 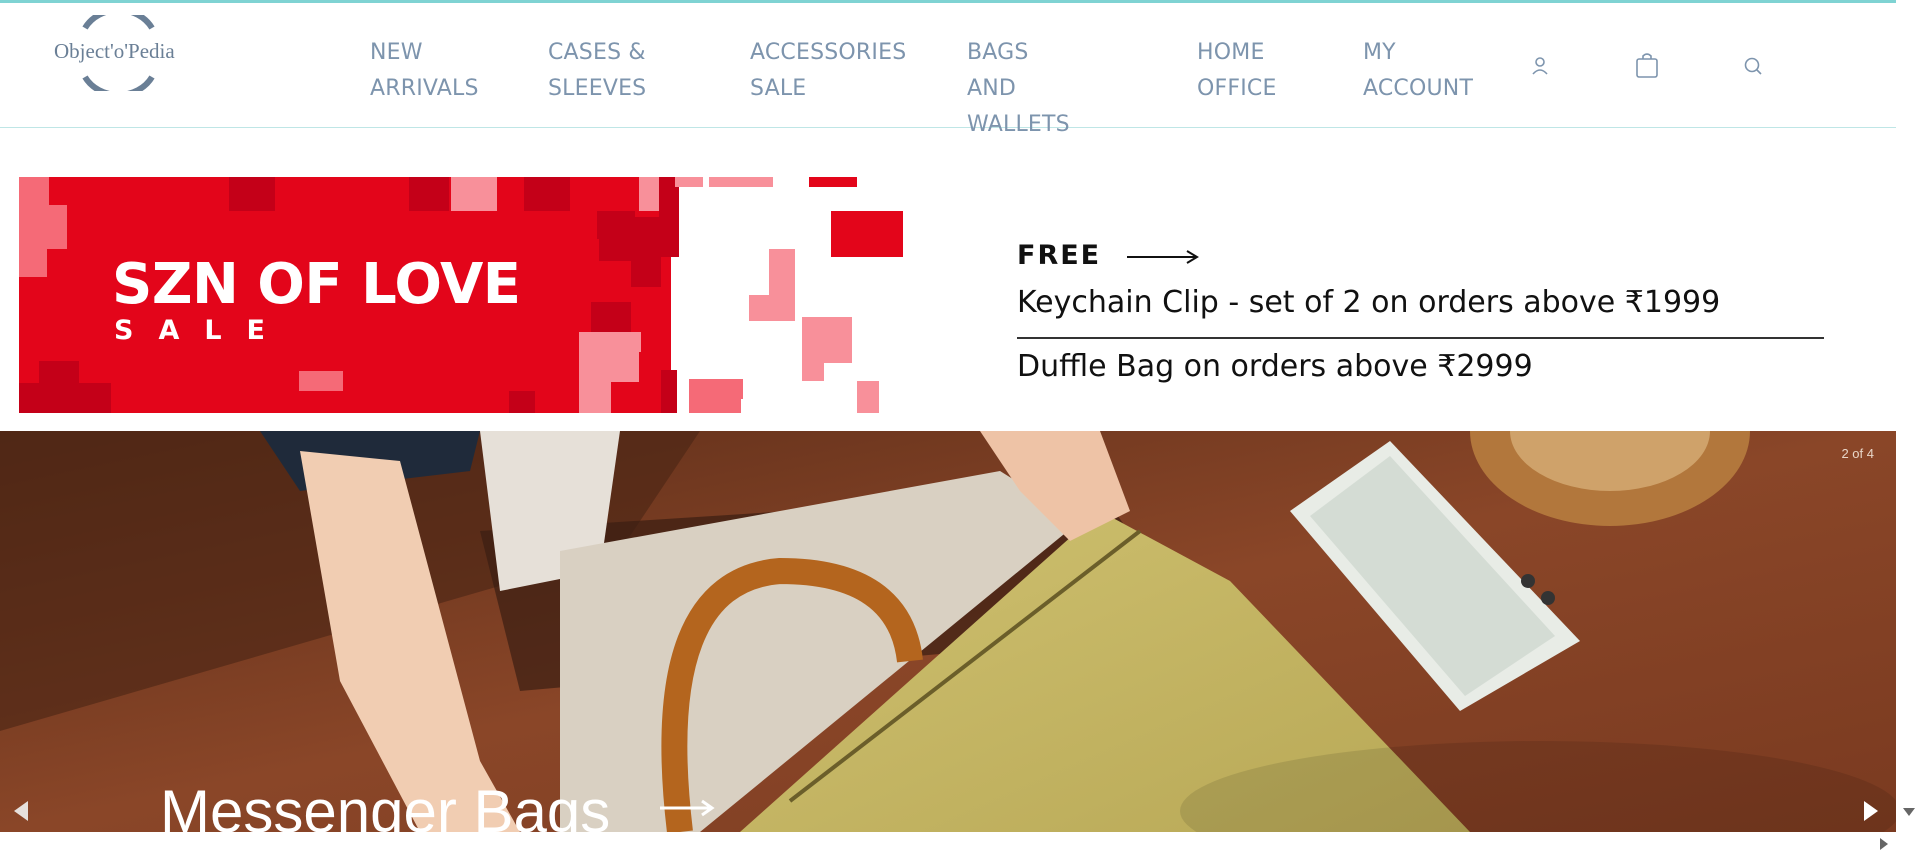 What do you see at coordinates (1908, 427) in the screenshot?
I see `vertical-scrollbar` at bounding box center [1908, 427].